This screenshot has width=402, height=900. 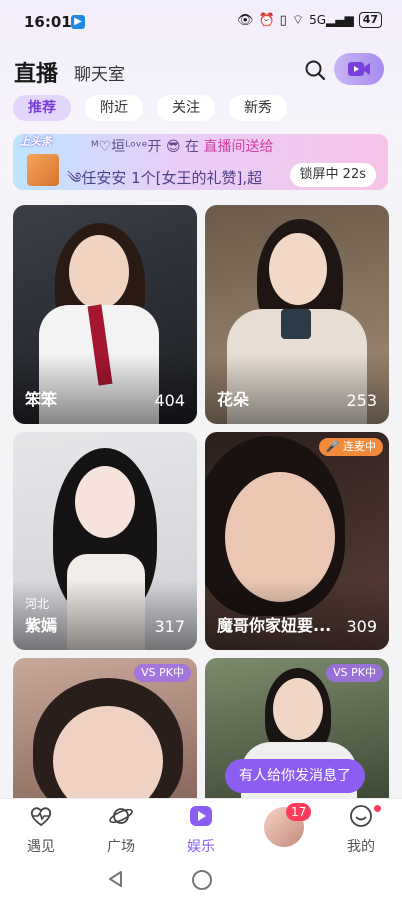 I want to click on tab-recommend: 推荐, so click(x=42, y=108).